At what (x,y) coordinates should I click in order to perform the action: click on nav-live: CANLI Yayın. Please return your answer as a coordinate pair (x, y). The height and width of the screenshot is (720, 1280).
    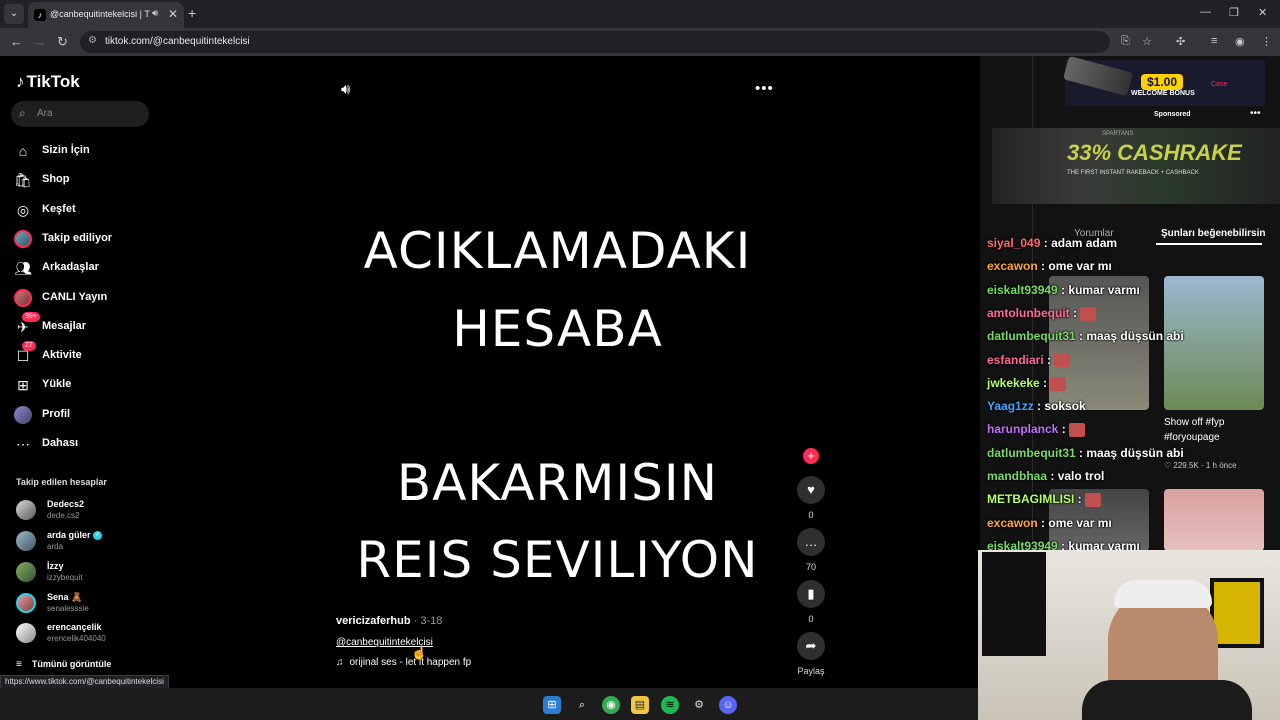
    Looking at the image, I should click on (84, 298).